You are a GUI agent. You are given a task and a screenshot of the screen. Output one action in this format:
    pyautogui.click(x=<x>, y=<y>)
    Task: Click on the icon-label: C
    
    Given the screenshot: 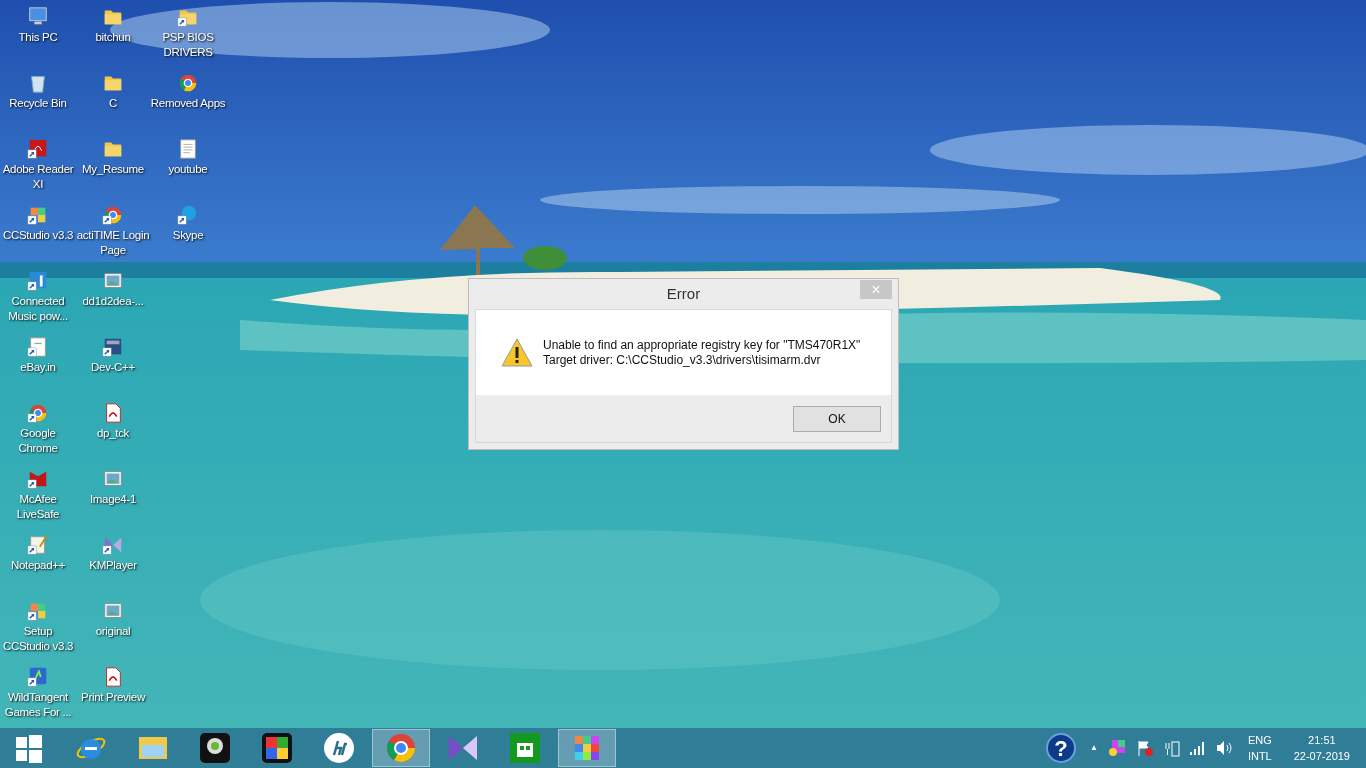 What is the action you would take?
    pyautogui.click(x=113, y=103)
    